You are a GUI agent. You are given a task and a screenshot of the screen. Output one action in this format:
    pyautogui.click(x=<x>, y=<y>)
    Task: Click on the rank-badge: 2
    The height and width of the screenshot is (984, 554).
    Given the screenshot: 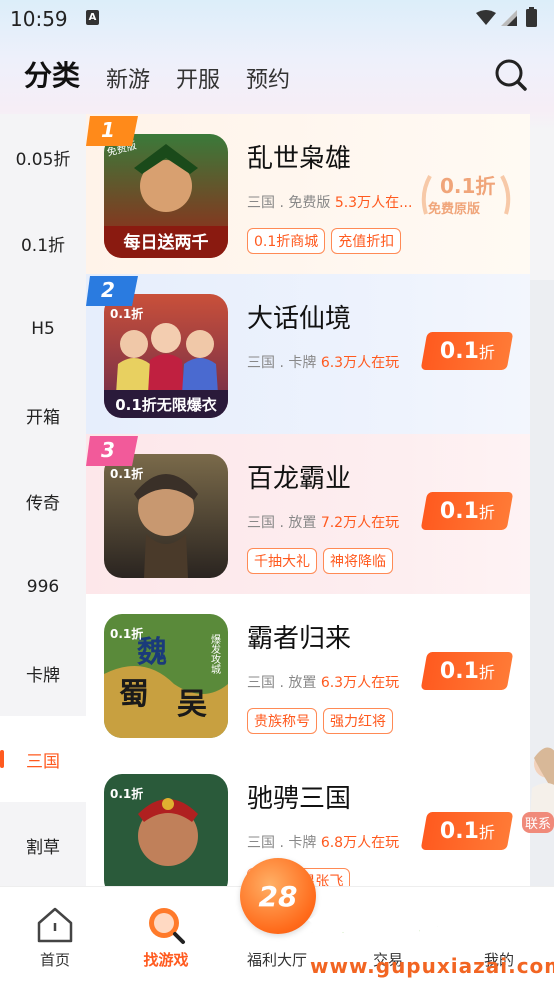 What is the action you would take?
    pyautogui.click(x=112, y=291)
    